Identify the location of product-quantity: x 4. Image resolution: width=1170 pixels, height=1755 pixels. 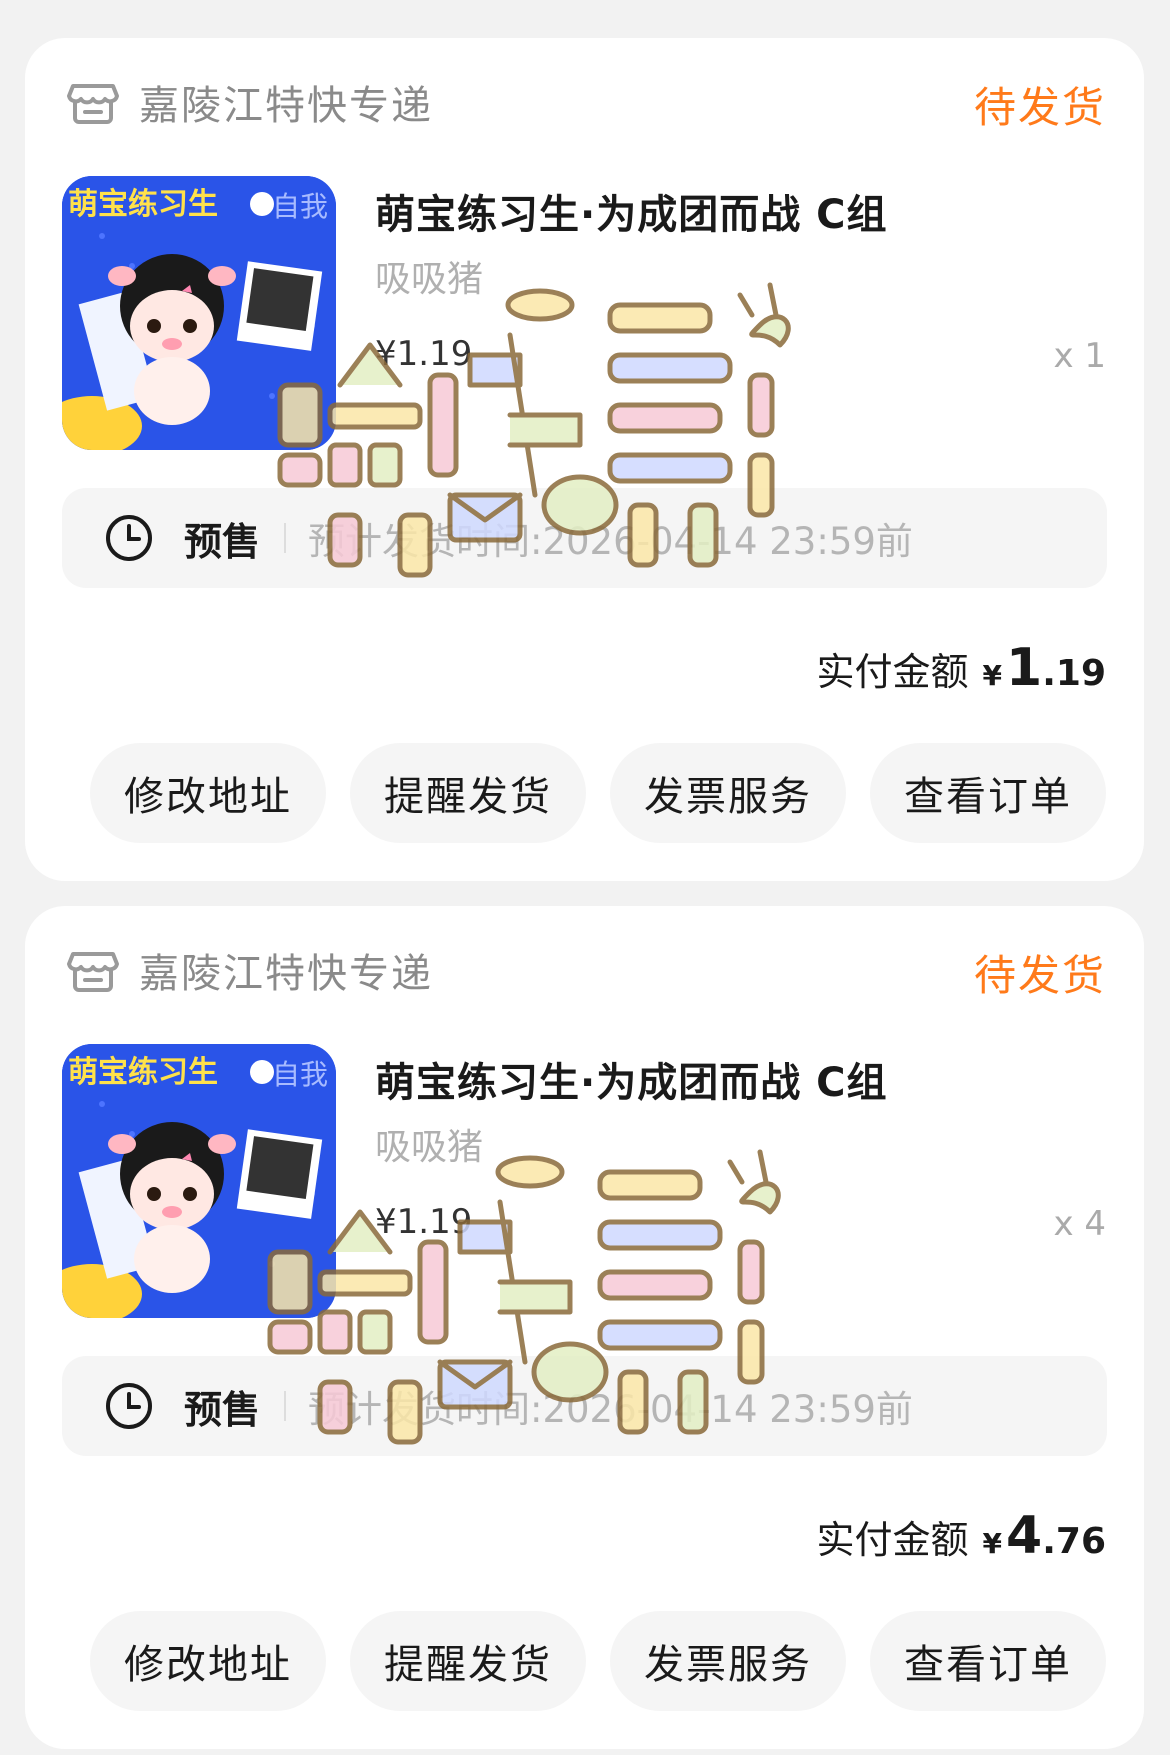
(1079, 1224).